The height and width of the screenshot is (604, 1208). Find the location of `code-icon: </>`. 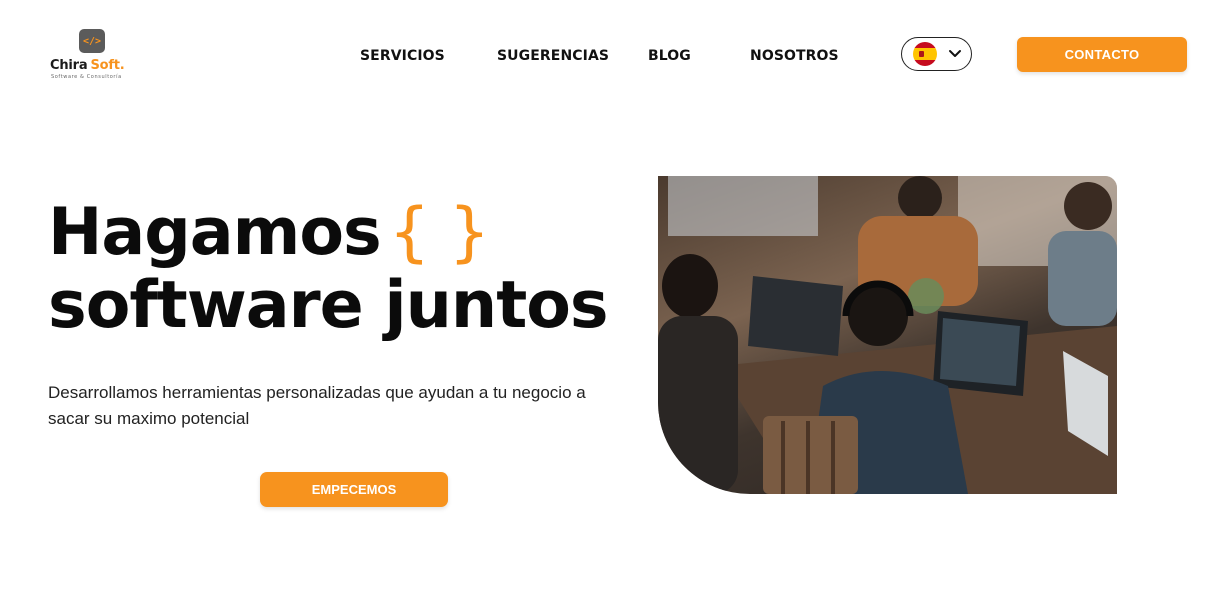

code-icon: </> is located at coordinates (92, 41).